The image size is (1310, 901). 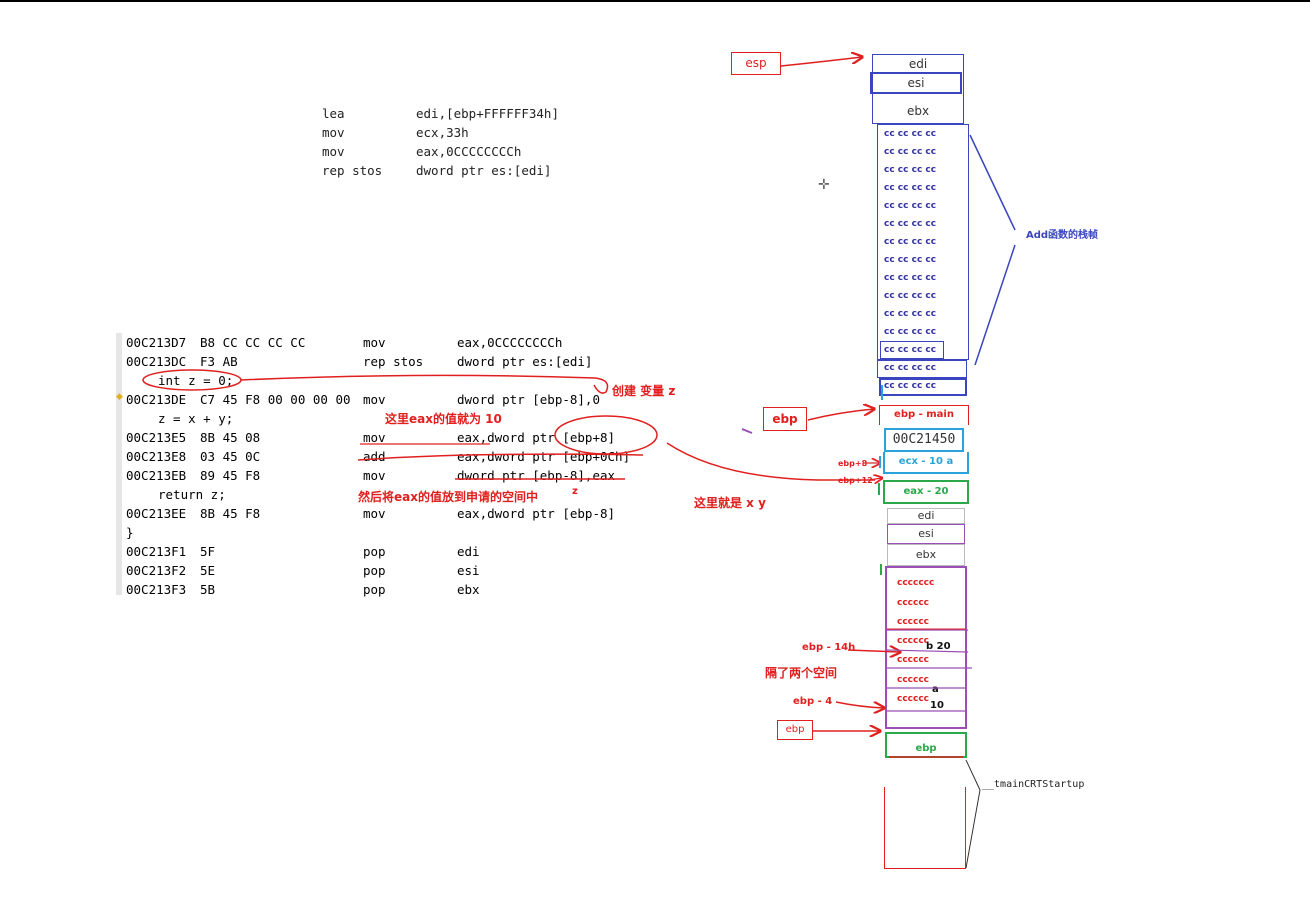 What do you see at coordinates (875, 479) in the screenshot?
I see `arrow-ebp-plus12` at bounding box center [875, 479].